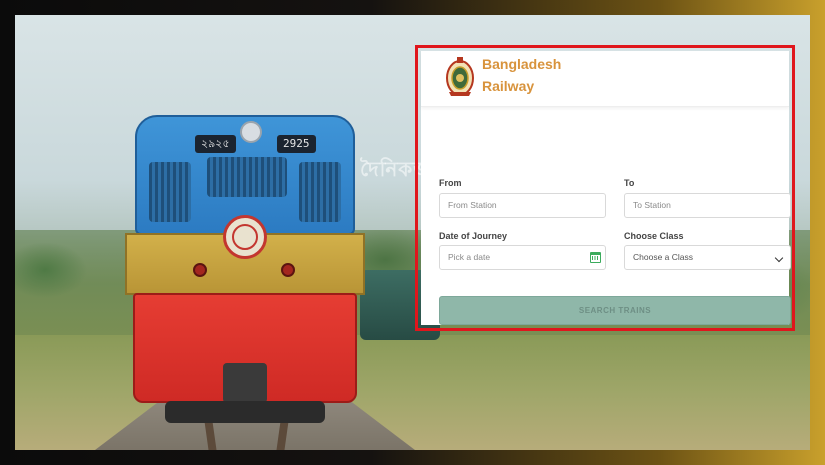 This screenshot has height=465, width=825. I want to click on number-plate-english: 2925, so click(296, 144).